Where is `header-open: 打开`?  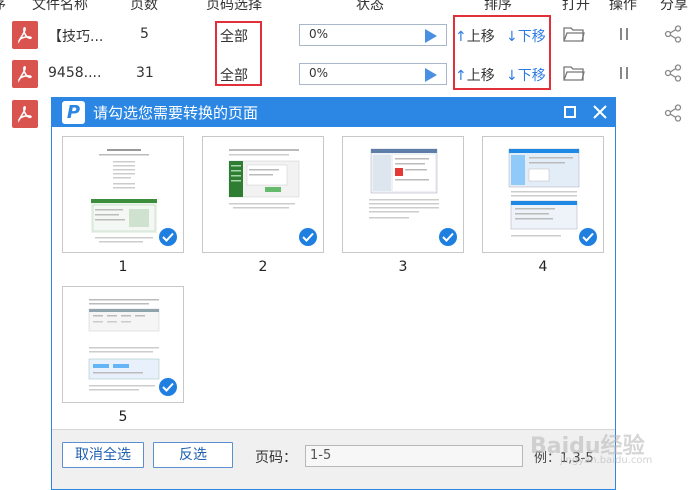
header-open: 打开 is located at coordinates (576, 6).